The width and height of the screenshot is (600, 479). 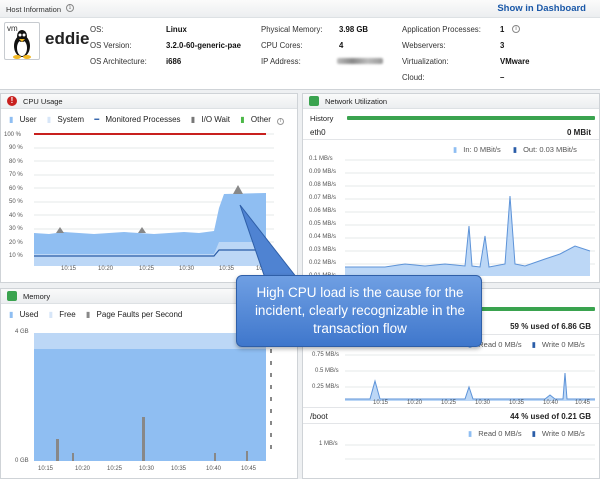 I want to click on legend-page-faults: Page Faults per Second, so click(x=140, y=314).